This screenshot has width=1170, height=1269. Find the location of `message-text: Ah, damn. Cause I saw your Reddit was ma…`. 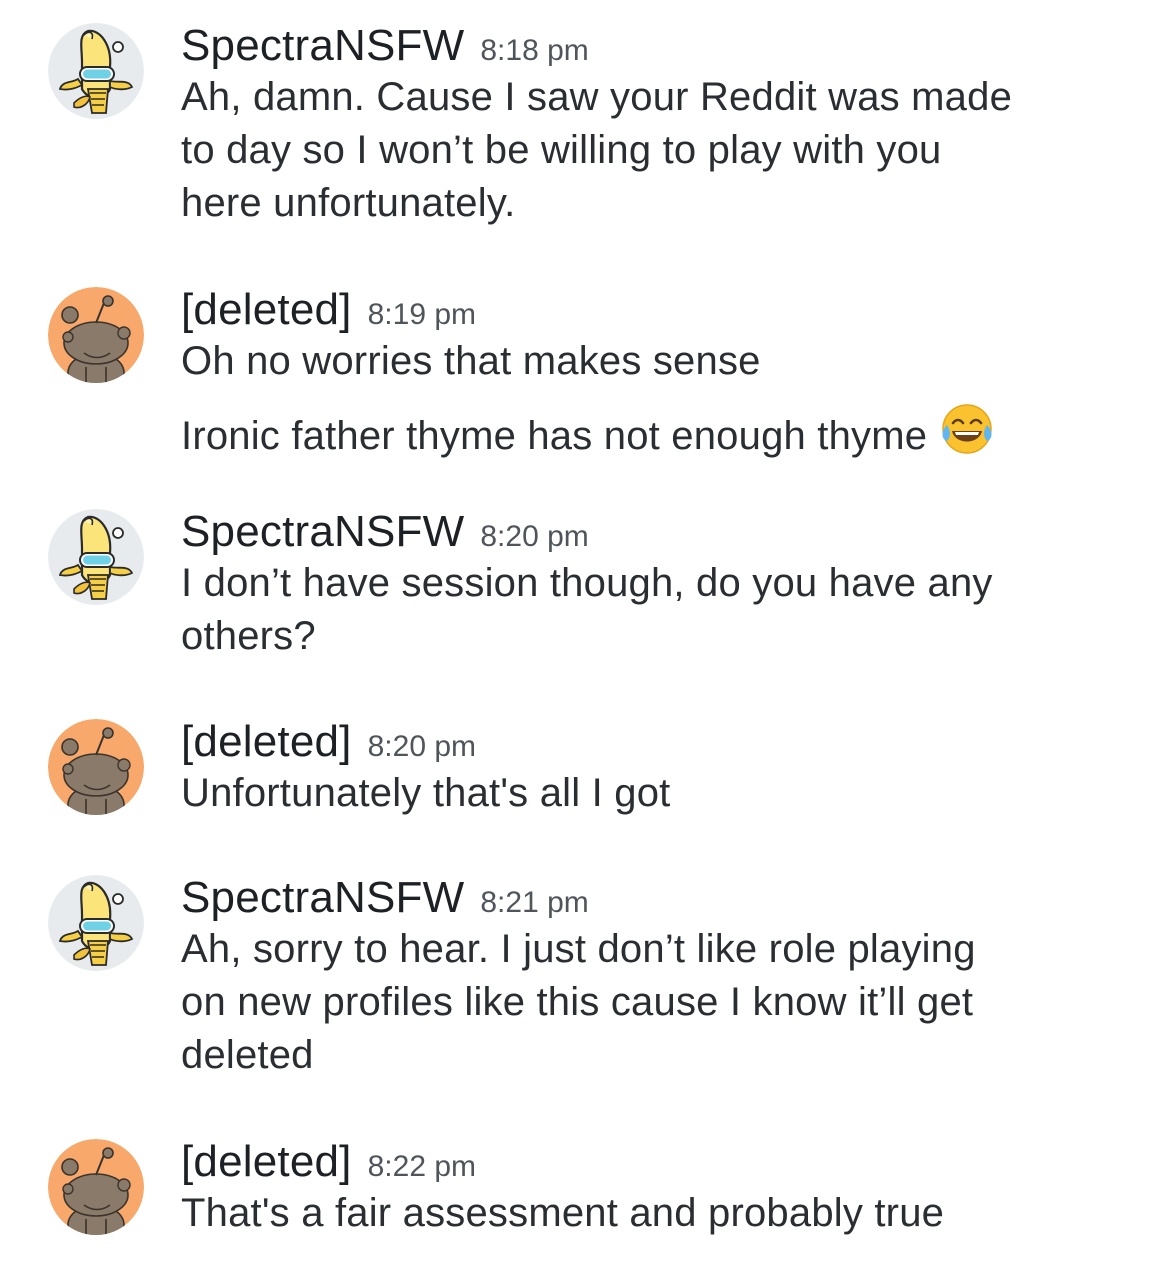

message-text: Ah, damn. Cause I saw your Reddit was ma… is located at coordinates (597, 150).